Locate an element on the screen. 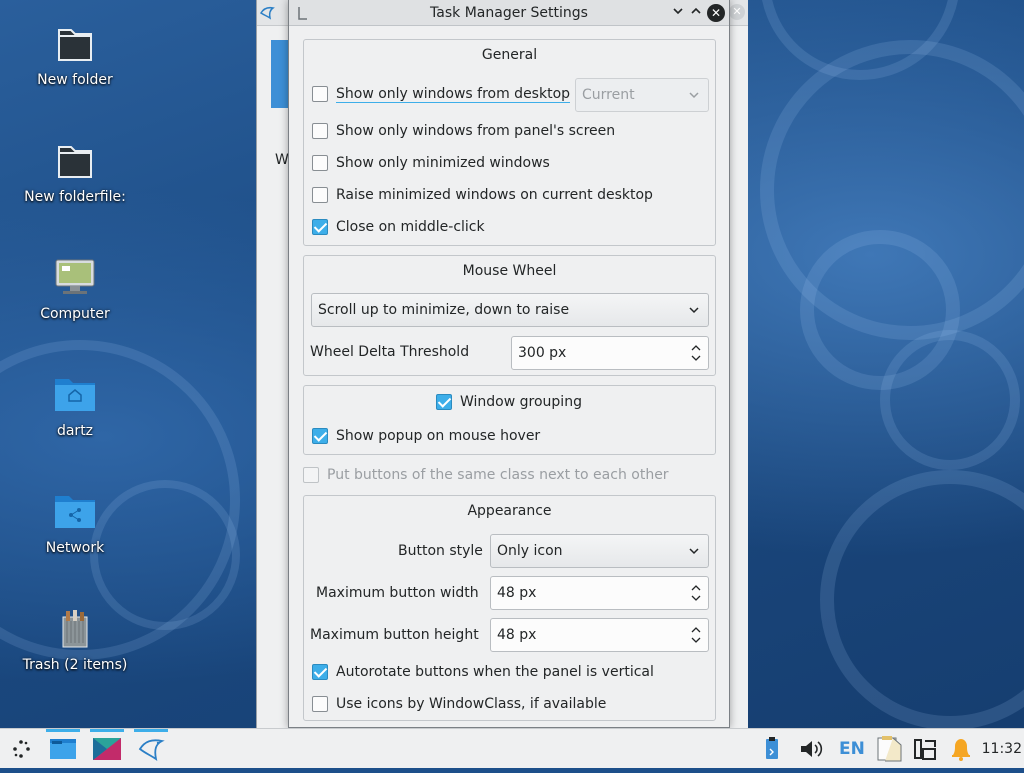 The image size is (1024, 773). show-only-minimized-checkbox is located at coordinates (320, 163).